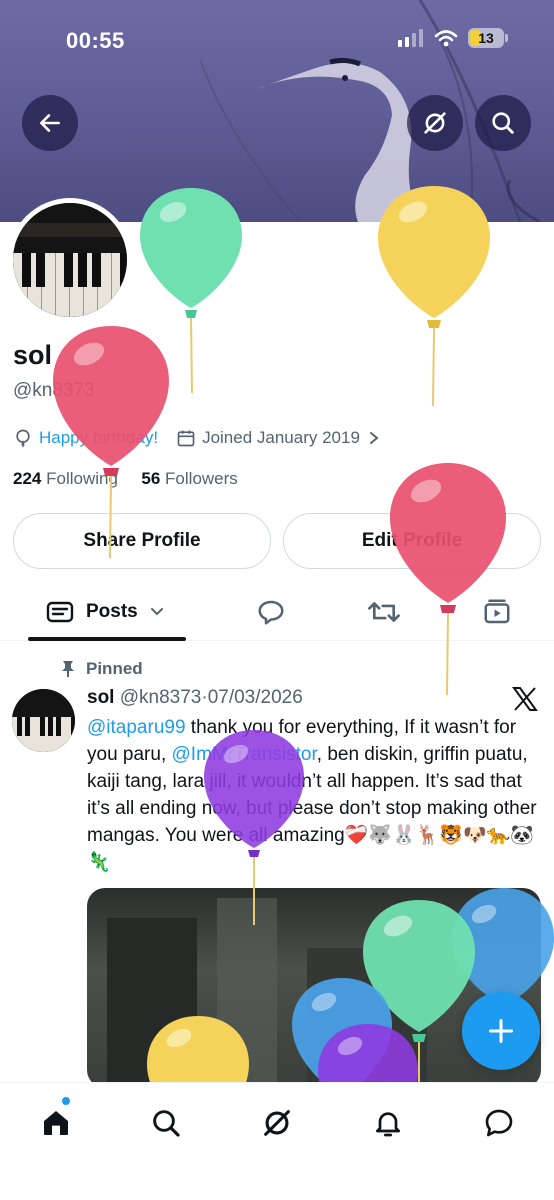  I want to click on post-handle: @kn8373, so click(161, 697).